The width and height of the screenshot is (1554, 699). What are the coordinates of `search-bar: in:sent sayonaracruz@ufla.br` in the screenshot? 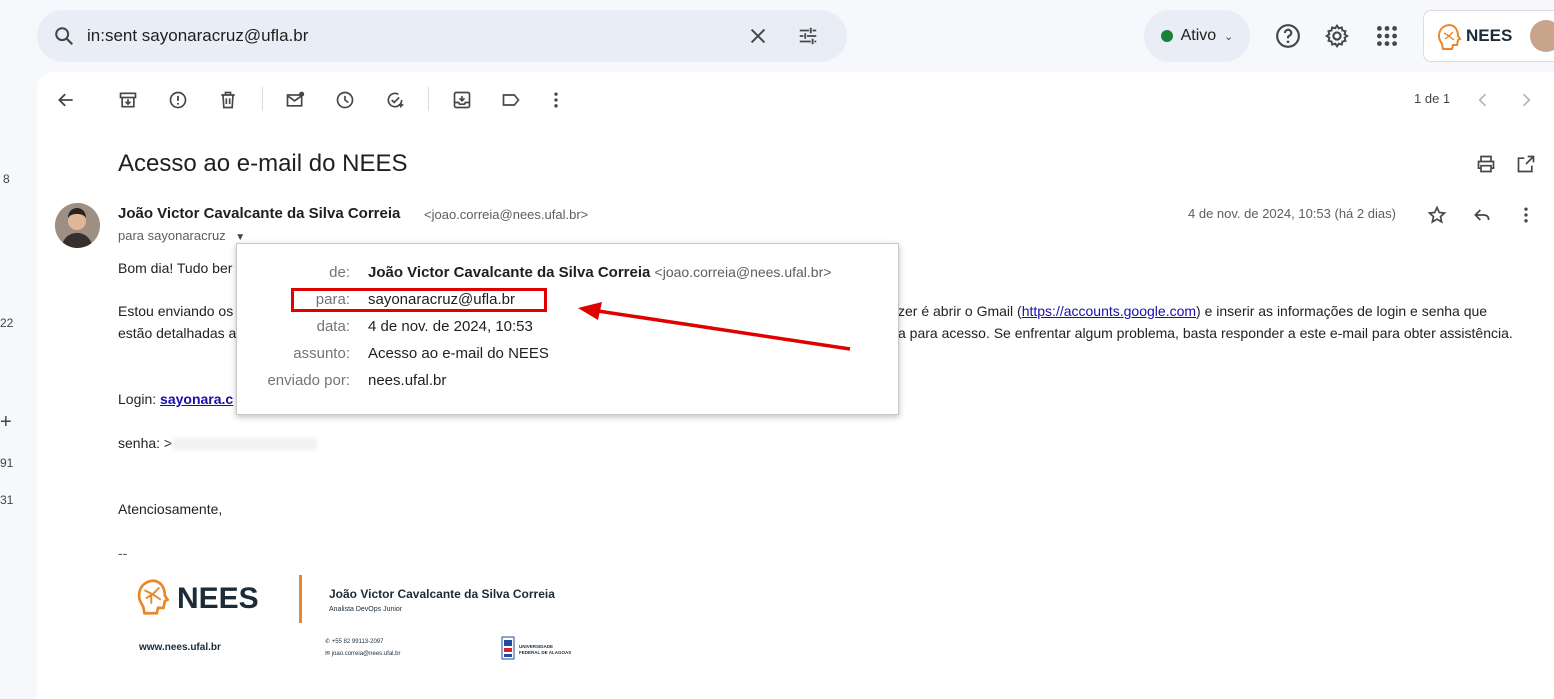 It's located at (442, 36).